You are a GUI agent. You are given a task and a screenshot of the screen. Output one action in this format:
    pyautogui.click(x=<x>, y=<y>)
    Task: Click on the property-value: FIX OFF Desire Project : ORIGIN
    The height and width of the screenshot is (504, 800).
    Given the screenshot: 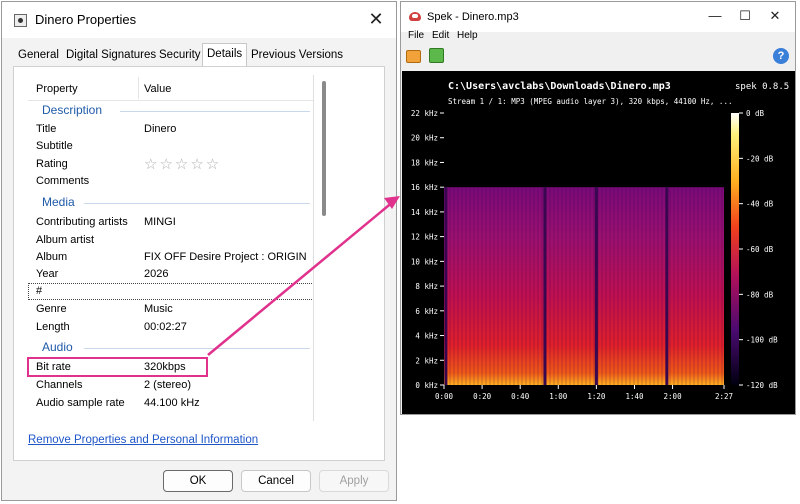 What is the action you would take?
    pyautogui.click(x=225, y=257)
    